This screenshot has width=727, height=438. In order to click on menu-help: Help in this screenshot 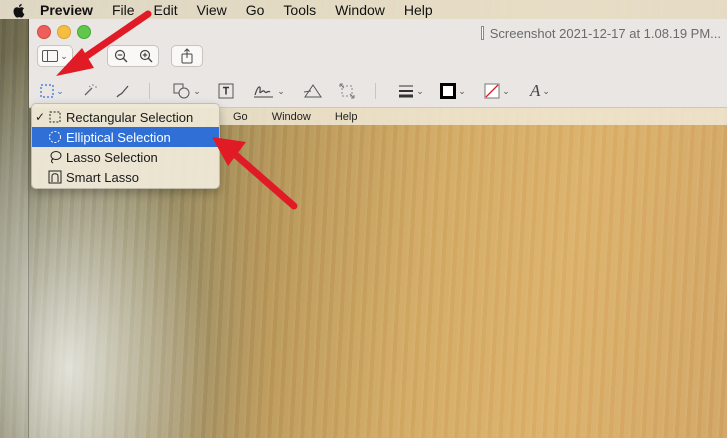, I will do `click(418, 10)`.